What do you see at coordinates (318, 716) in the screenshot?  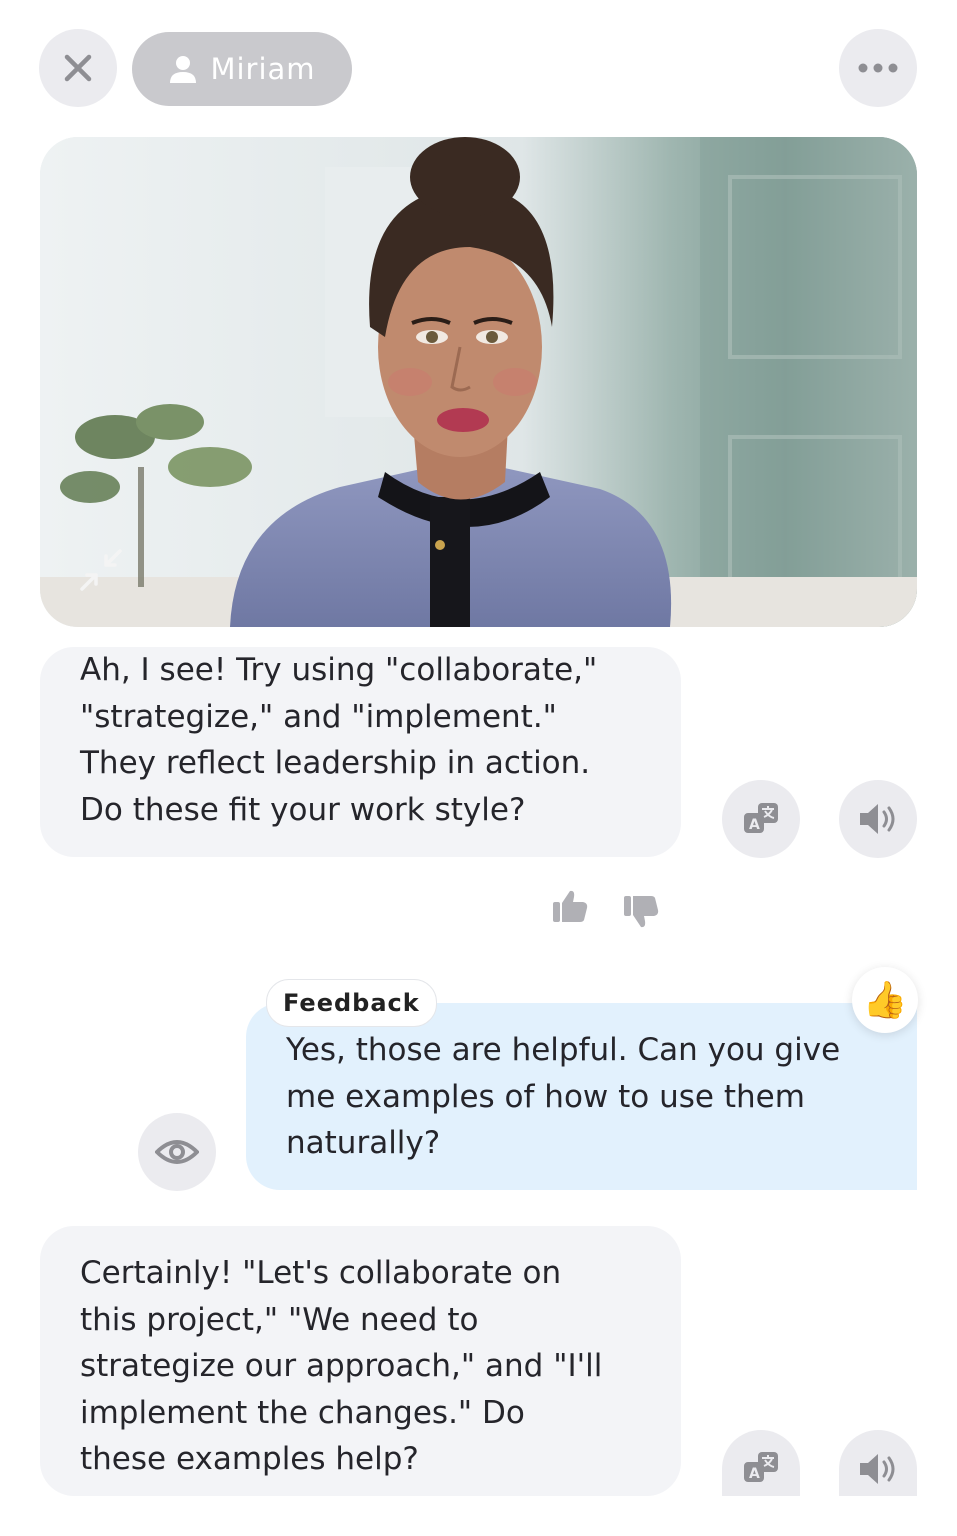 I see `message-line: "strategize," and "implement."` at bounding box center [318, 716].